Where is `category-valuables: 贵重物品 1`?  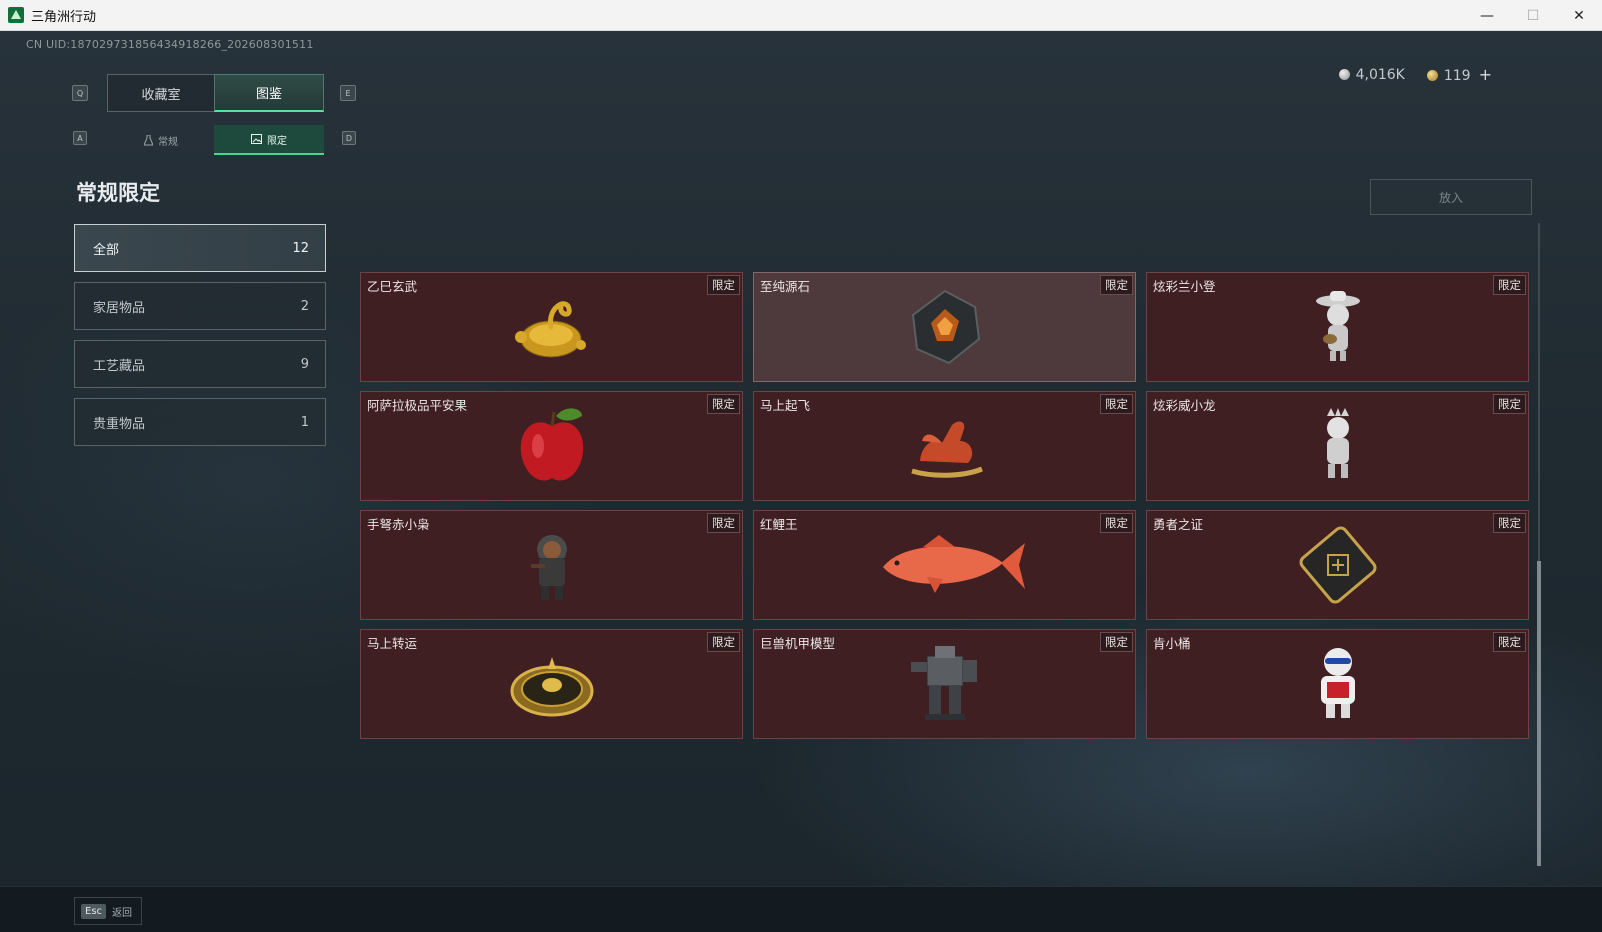
category-valuables: 贵重物品 1 is located at coordinates (200, 422).